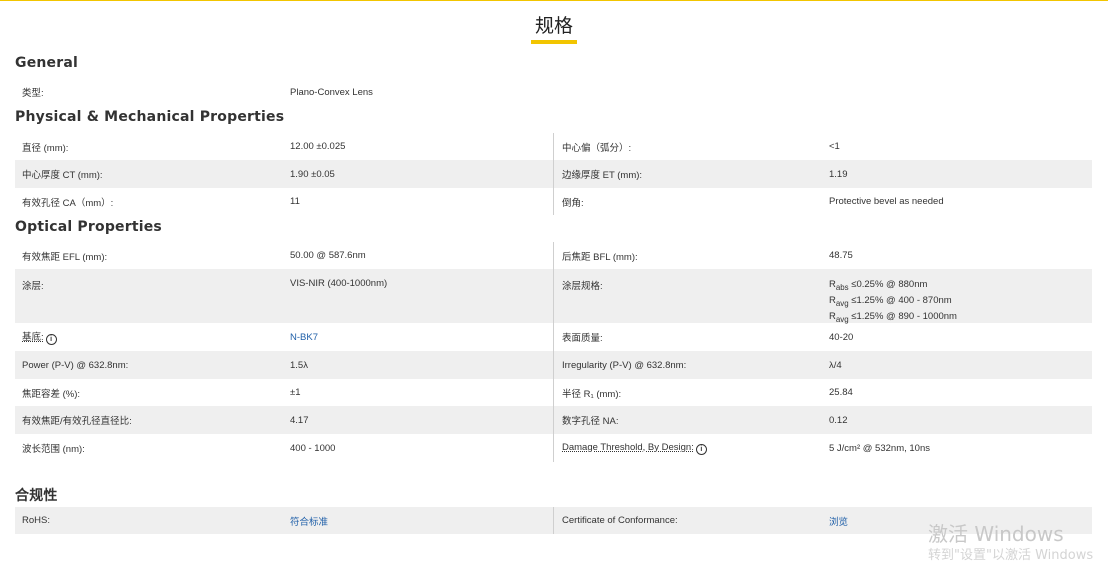 Image resolution: width=1108 pixels, height=563 pixels. What do you see at coordinates (53, 449) in the screenshot?
I see `spec-label-wavelength: 波长范围 (nm):` at bounding box center [53, 449].